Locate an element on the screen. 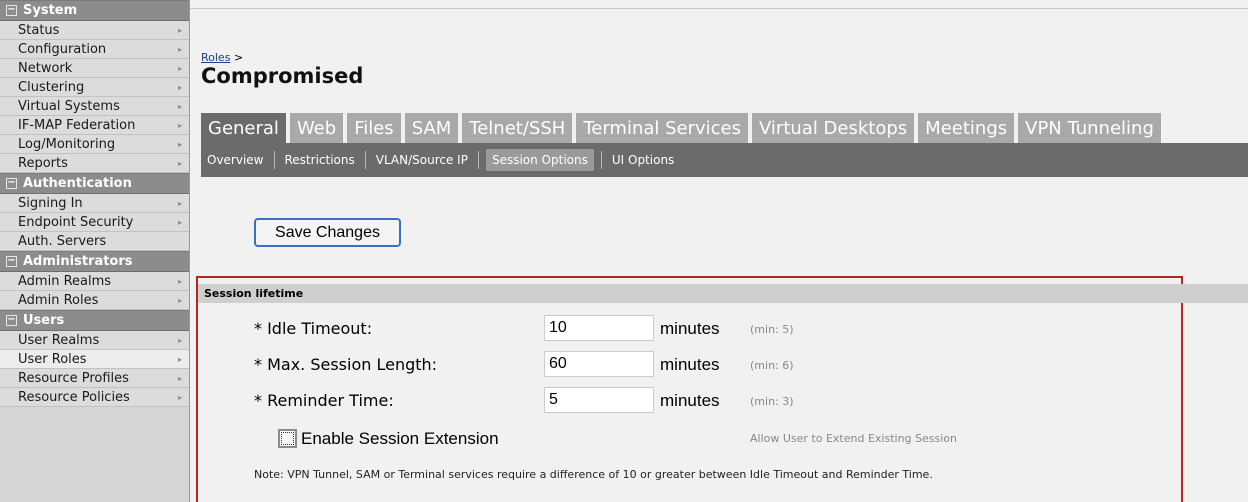 This screenshot has height=502, width=1248. max-session-length-input is located at coordinates (599, 364).